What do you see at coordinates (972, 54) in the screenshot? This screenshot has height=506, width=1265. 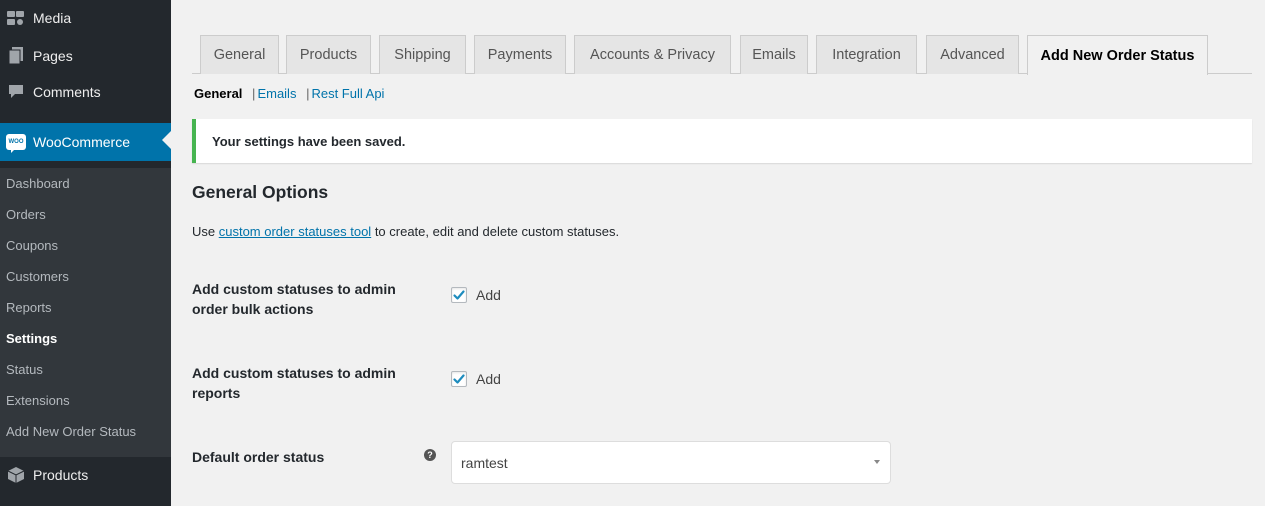 I see `tab-advanced: Advanced` at bounding box center [972, 54].